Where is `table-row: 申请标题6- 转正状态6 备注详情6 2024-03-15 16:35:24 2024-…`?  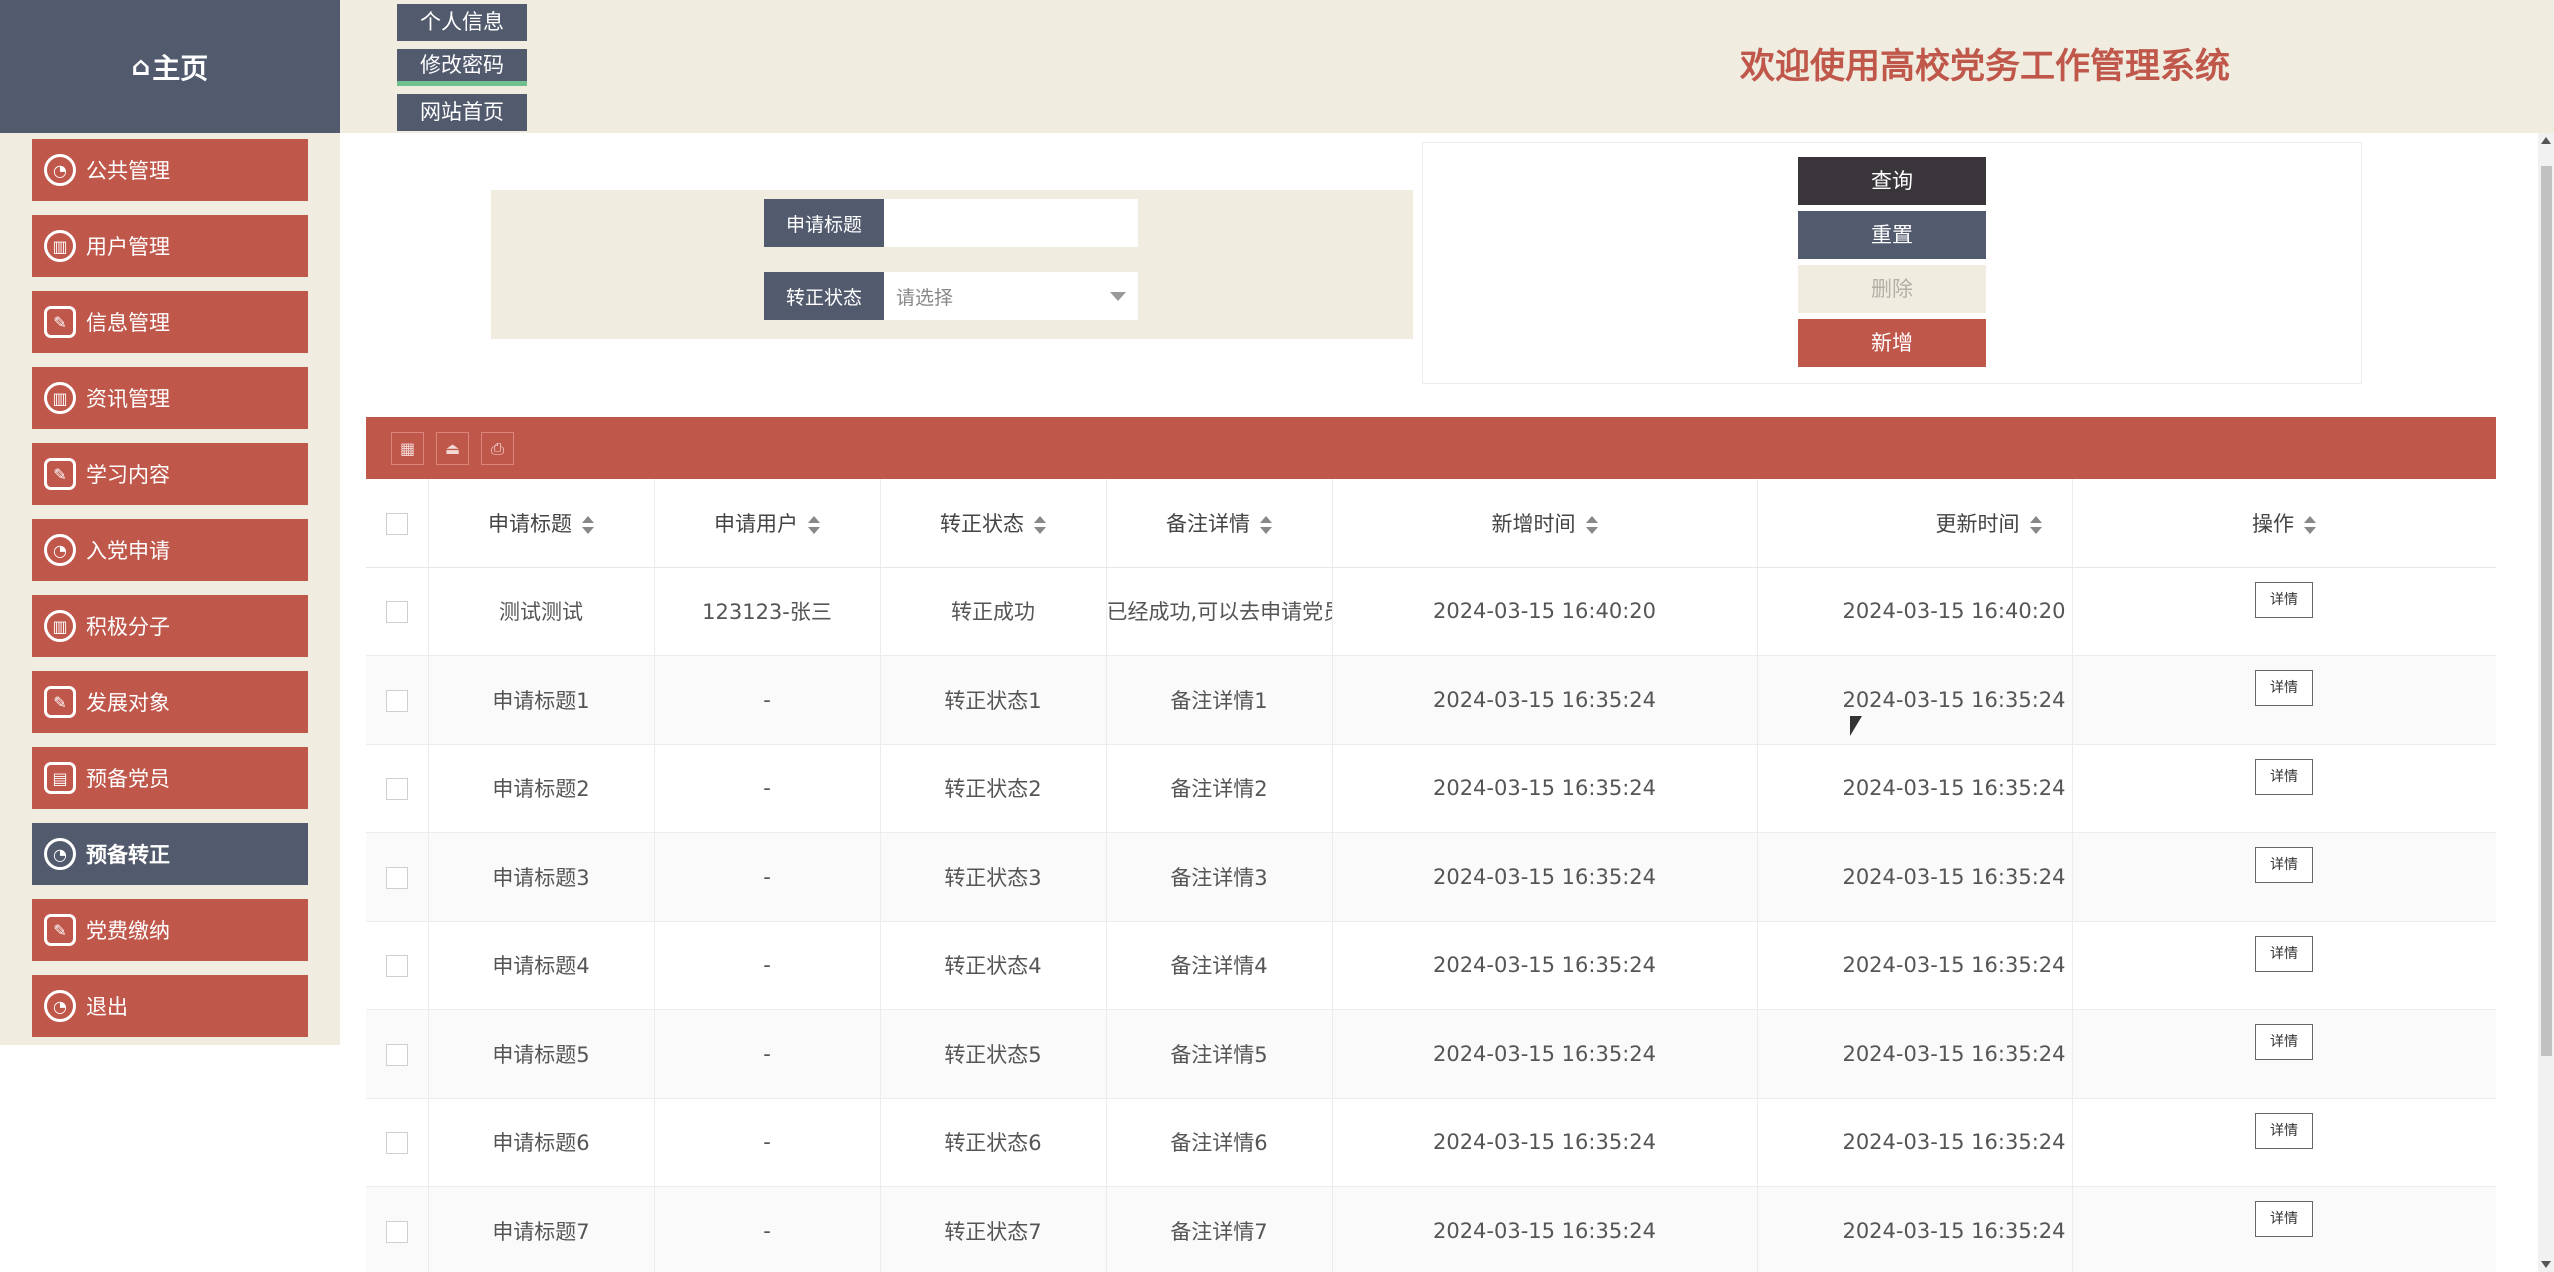
table-row: 申请标题6- 转正状态6 备注详情6 2024-03-15 16:35:24 2024-… is located at coordinates (1431, 1142).